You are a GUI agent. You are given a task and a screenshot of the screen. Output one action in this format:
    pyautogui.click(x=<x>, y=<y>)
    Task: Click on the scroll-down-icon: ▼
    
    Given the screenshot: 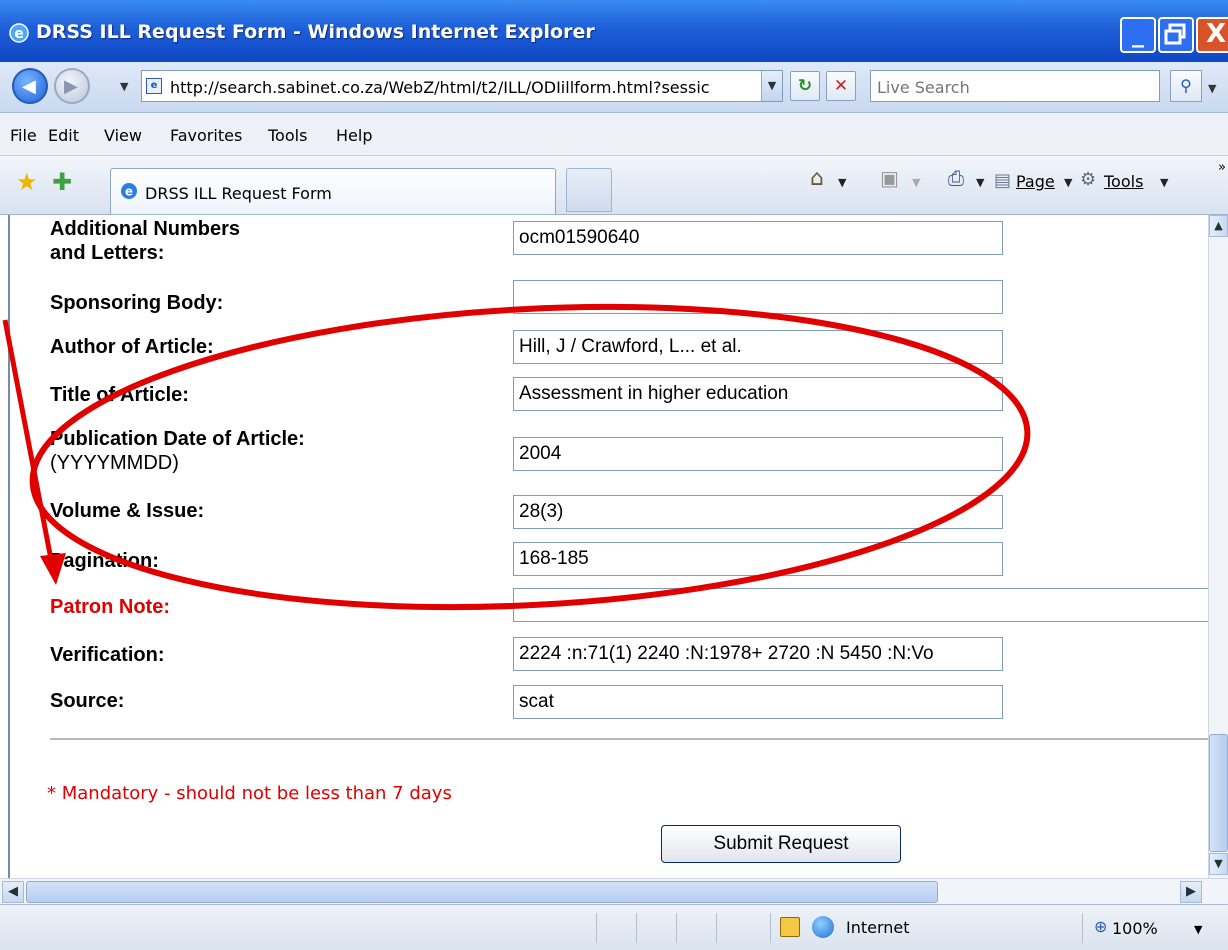 What is the action you would take?
    pyautogui.click(x=1218, y=864)
    